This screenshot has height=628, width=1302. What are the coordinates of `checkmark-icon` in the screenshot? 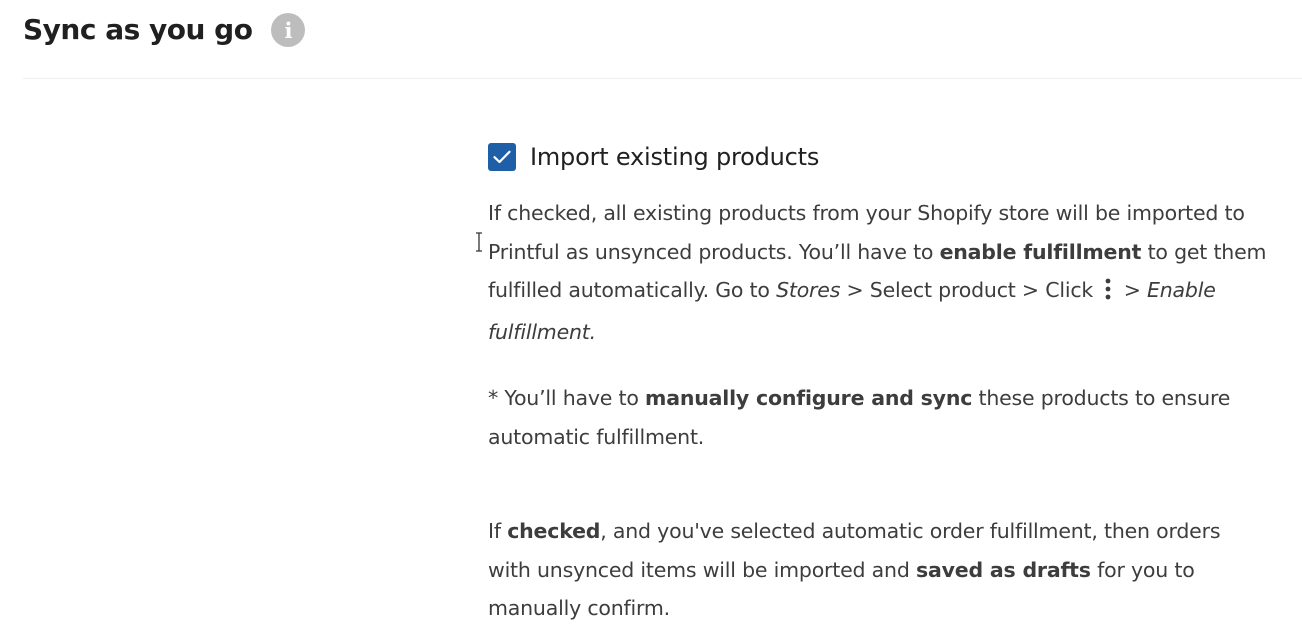 It's located at (502, 157).